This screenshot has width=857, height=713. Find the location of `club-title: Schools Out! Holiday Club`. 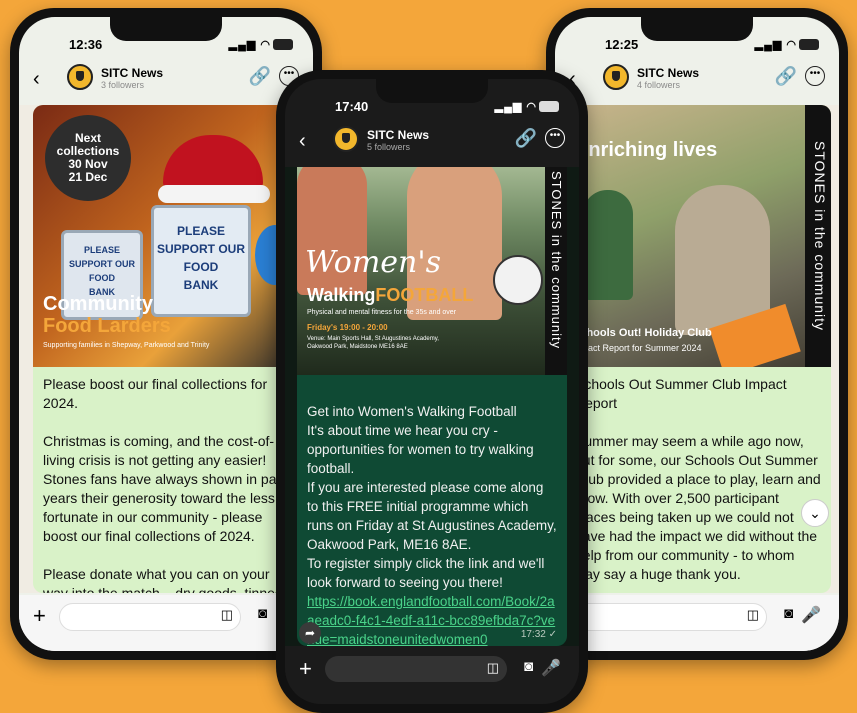

club-title: Schools Out! Holiday Club is located at coordinates (642, 333).